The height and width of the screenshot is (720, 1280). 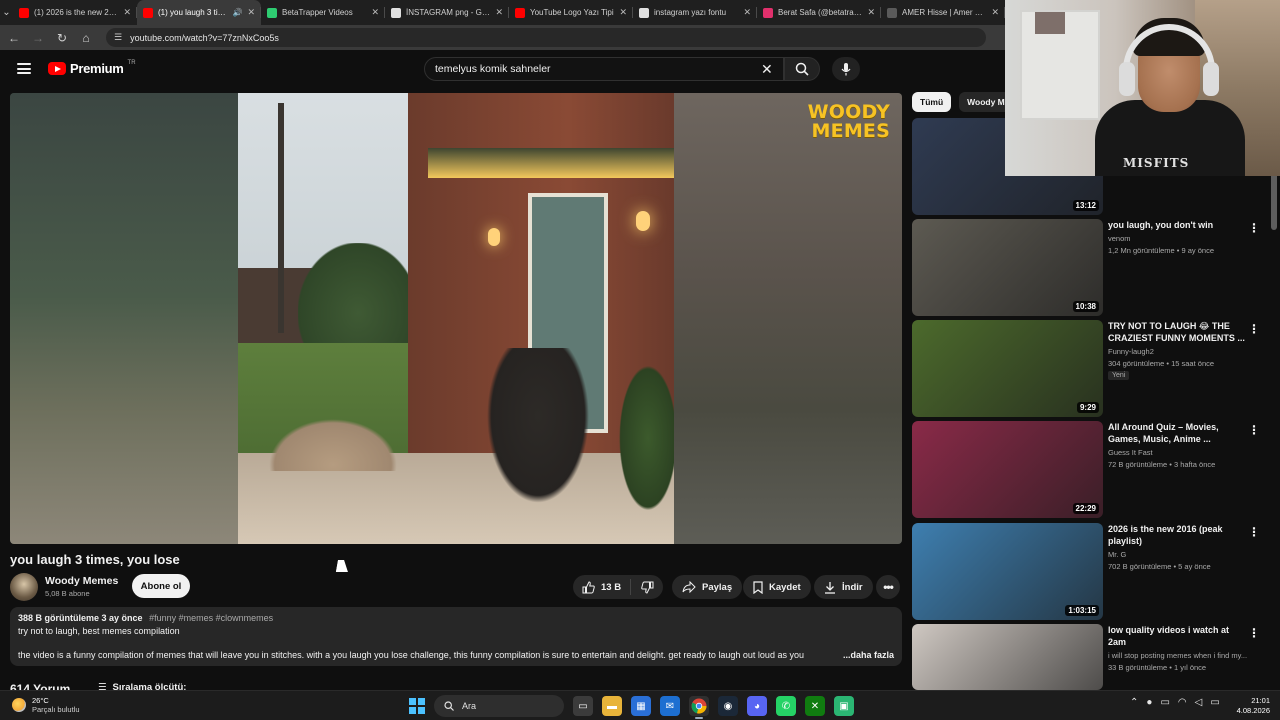 What do you see at coordinates (38, 38) in the screenshot?
I see `forward-arrow-icon: →` at bounding box center [38, 38].